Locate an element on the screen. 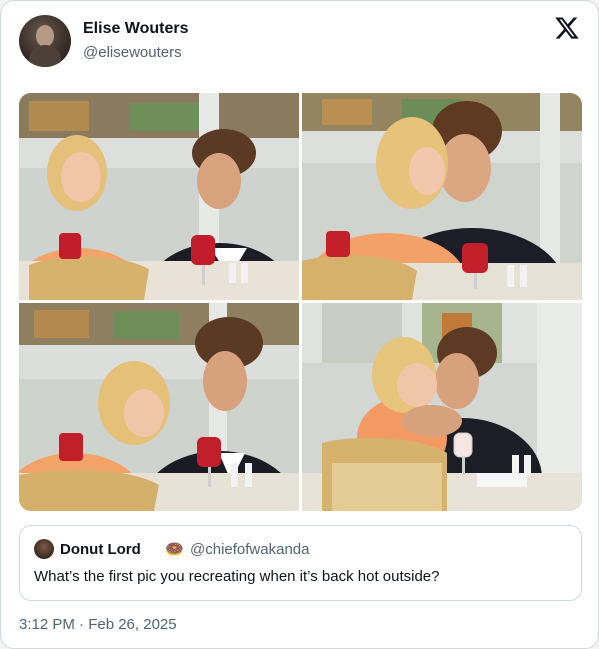 The height and width of the screenshot is (649, 599). author-avatar is located at coordinates (45, 41).